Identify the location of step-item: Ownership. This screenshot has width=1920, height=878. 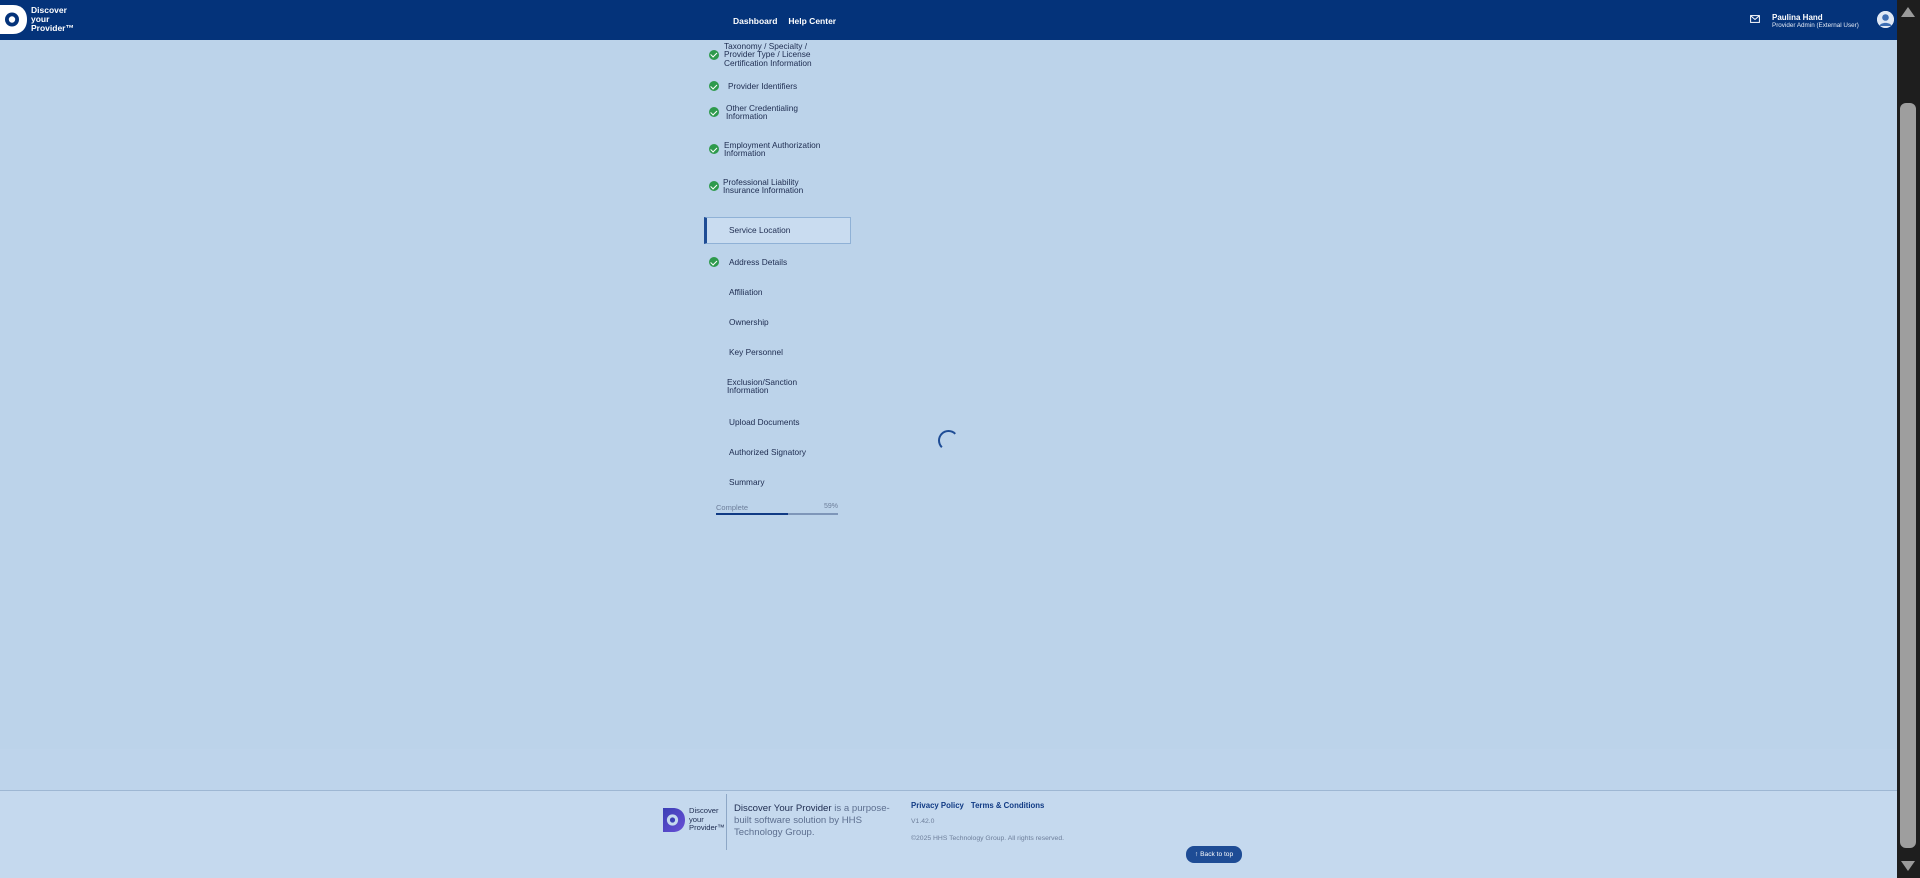
(777, 322).